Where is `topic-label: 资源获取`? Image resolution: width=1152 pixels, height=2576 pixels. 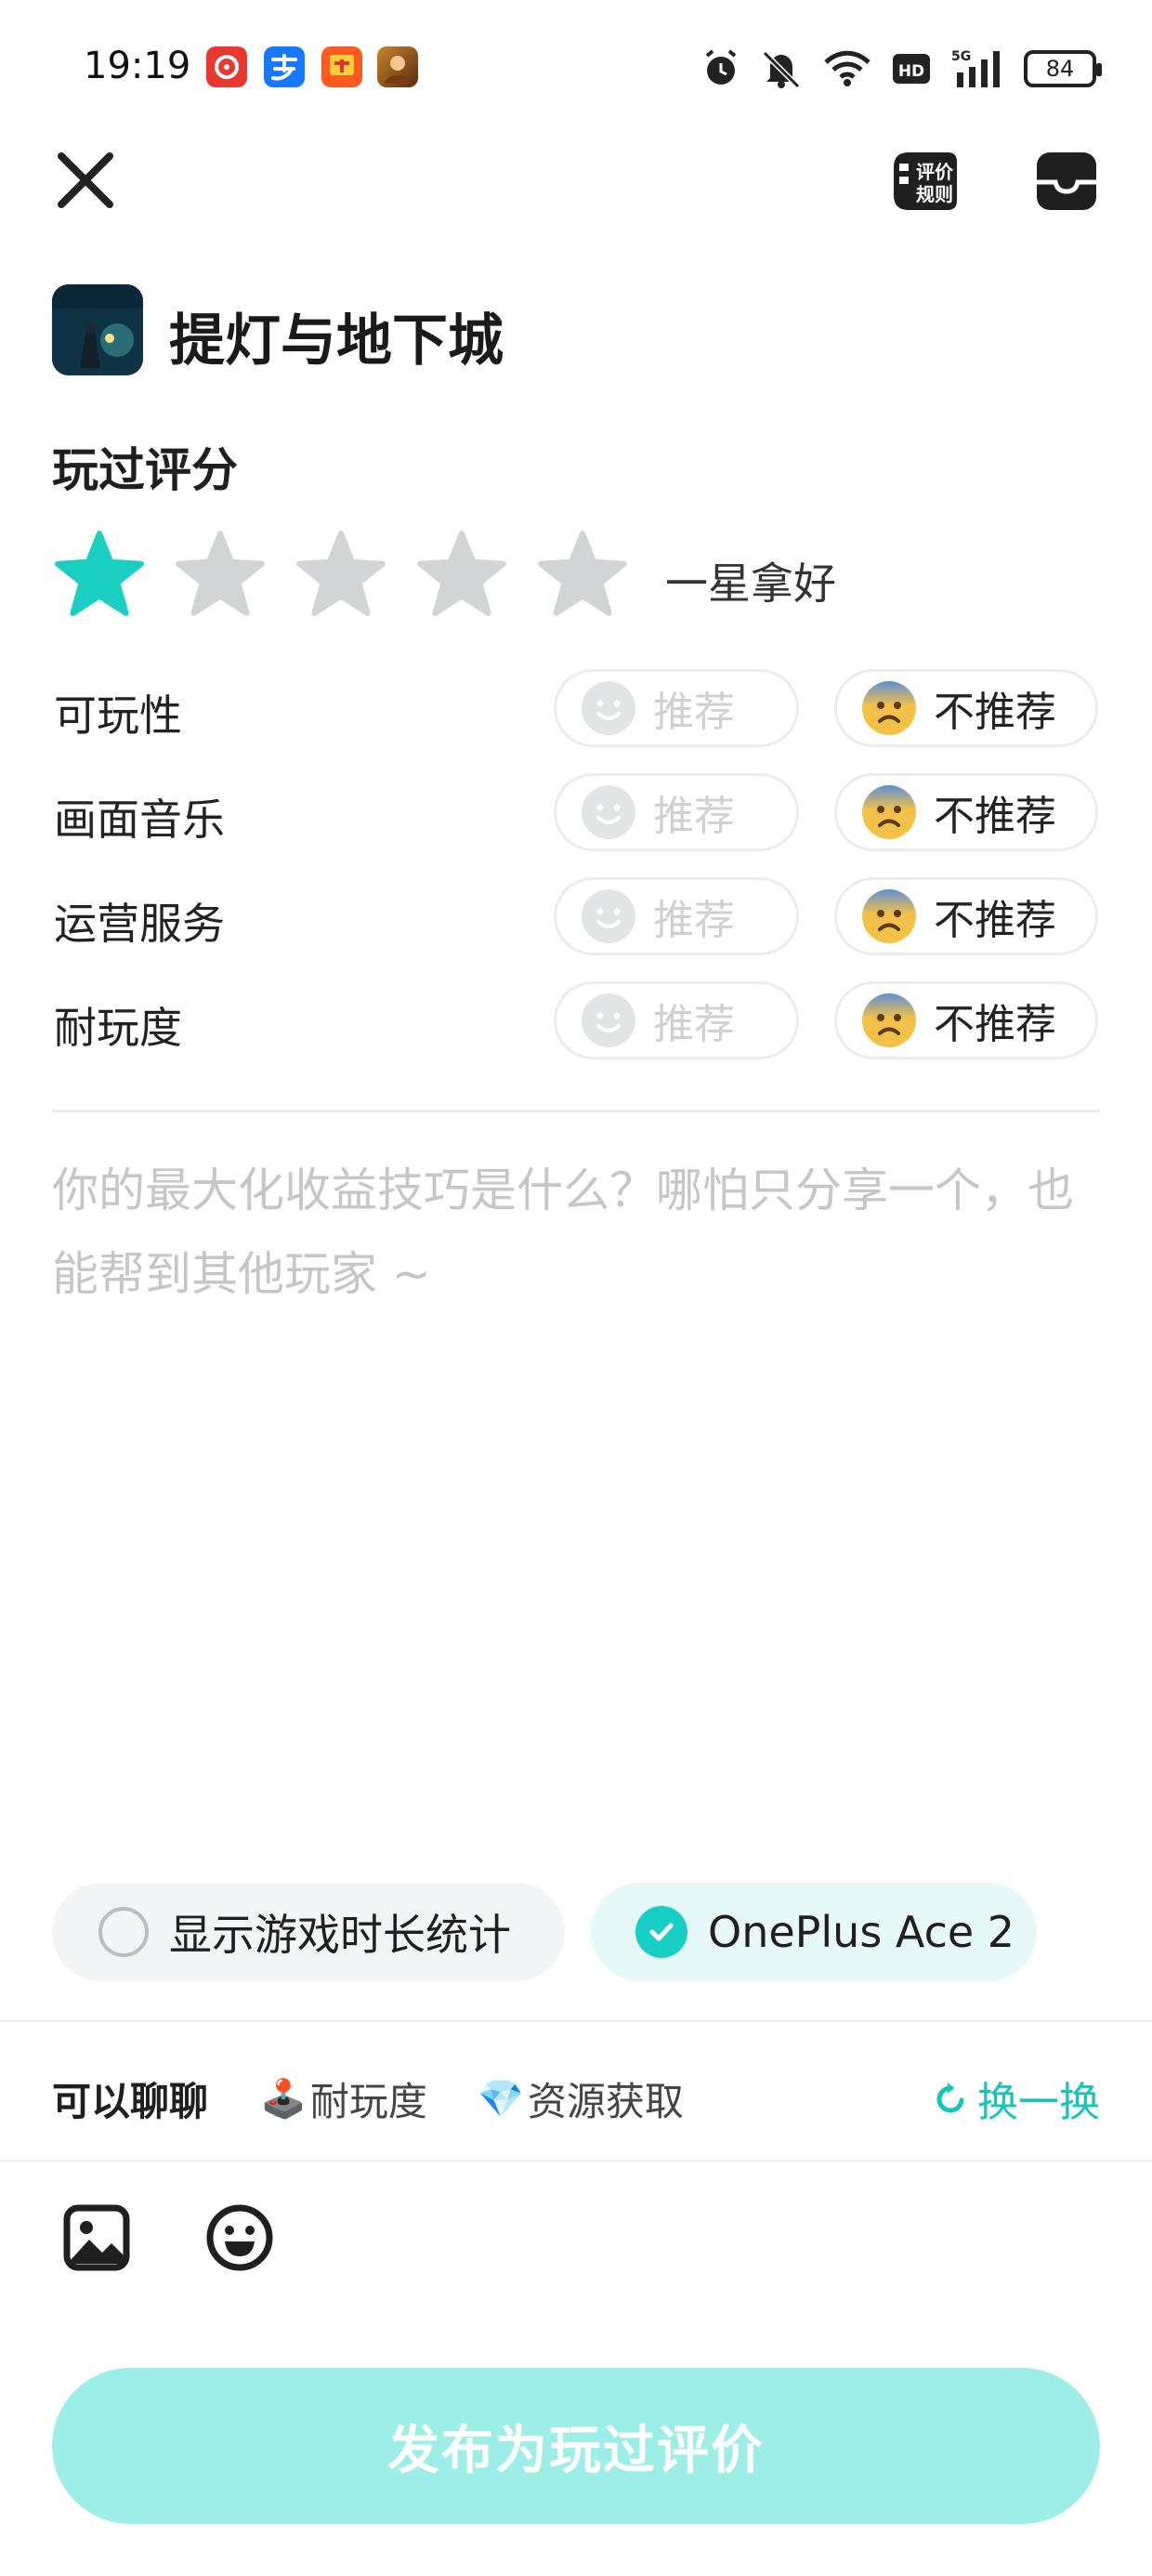
topic-label: 资源获取 is located at coordinates (605, 2101).